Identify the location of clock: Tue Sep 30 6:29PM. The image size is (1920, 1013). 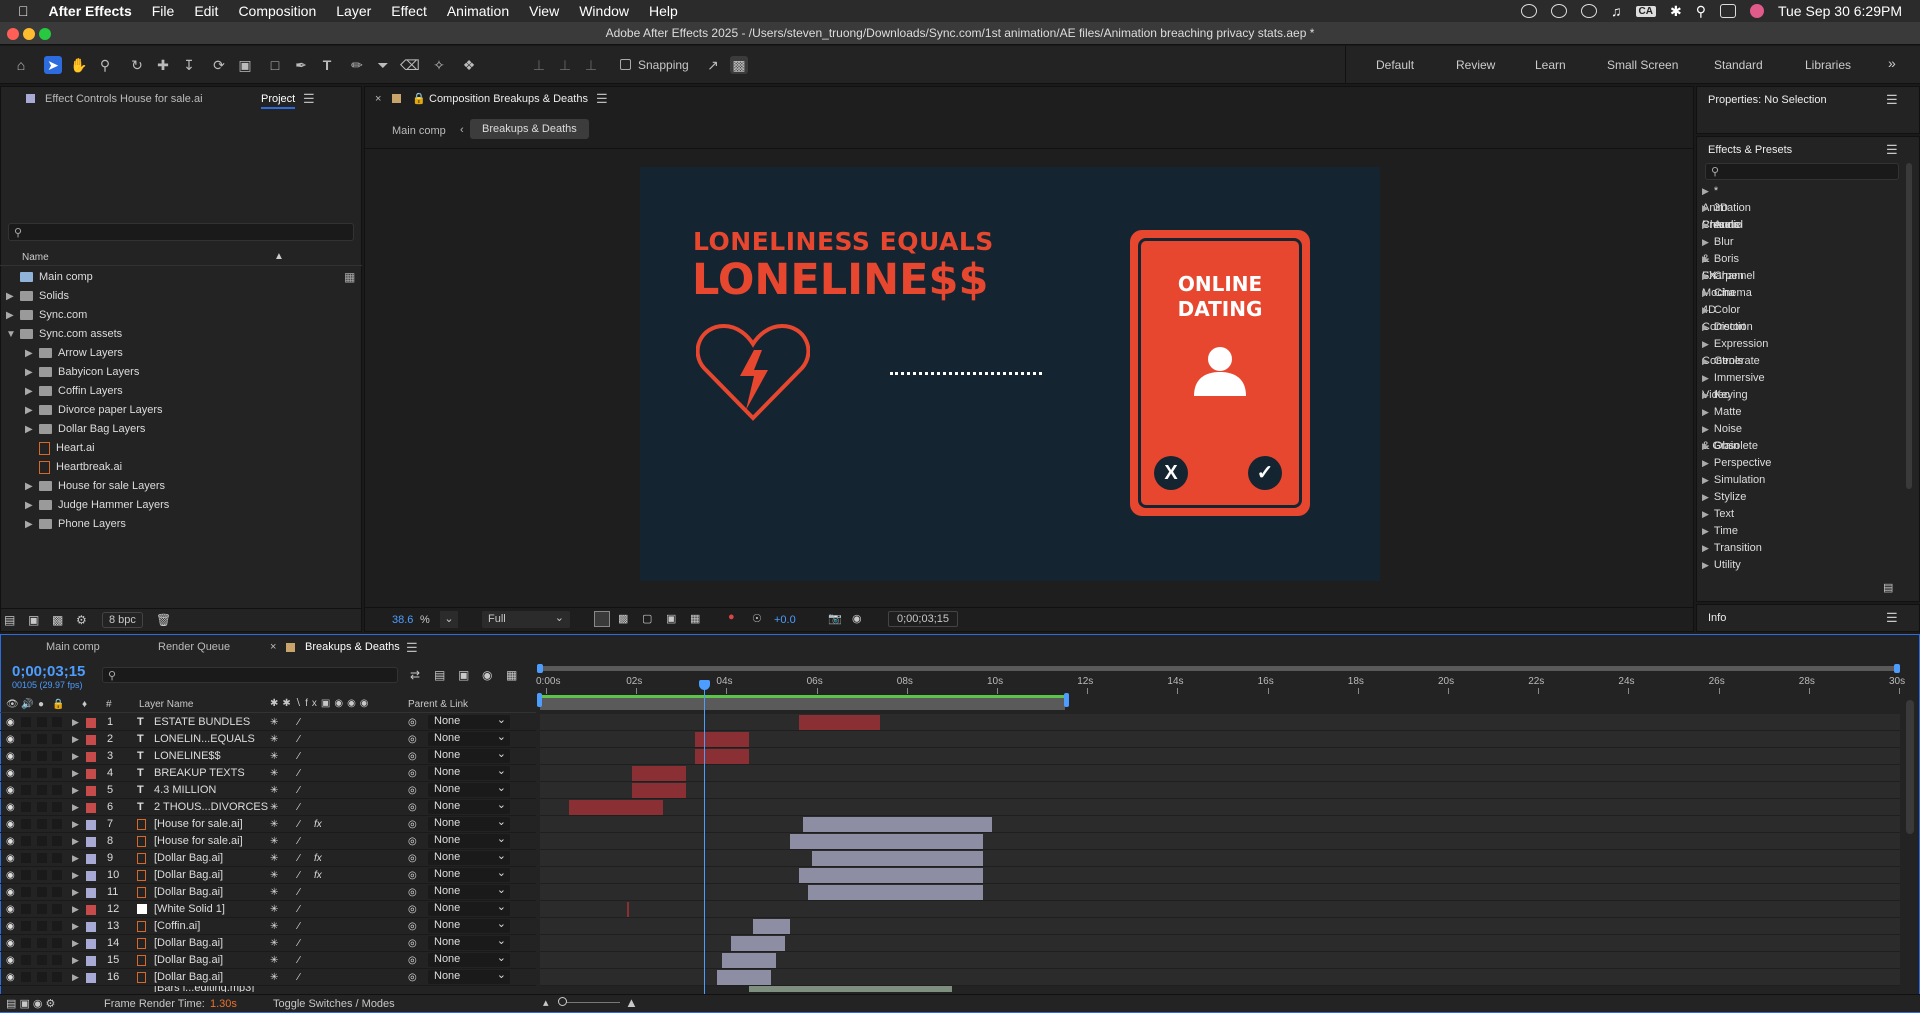
(1840, 11).